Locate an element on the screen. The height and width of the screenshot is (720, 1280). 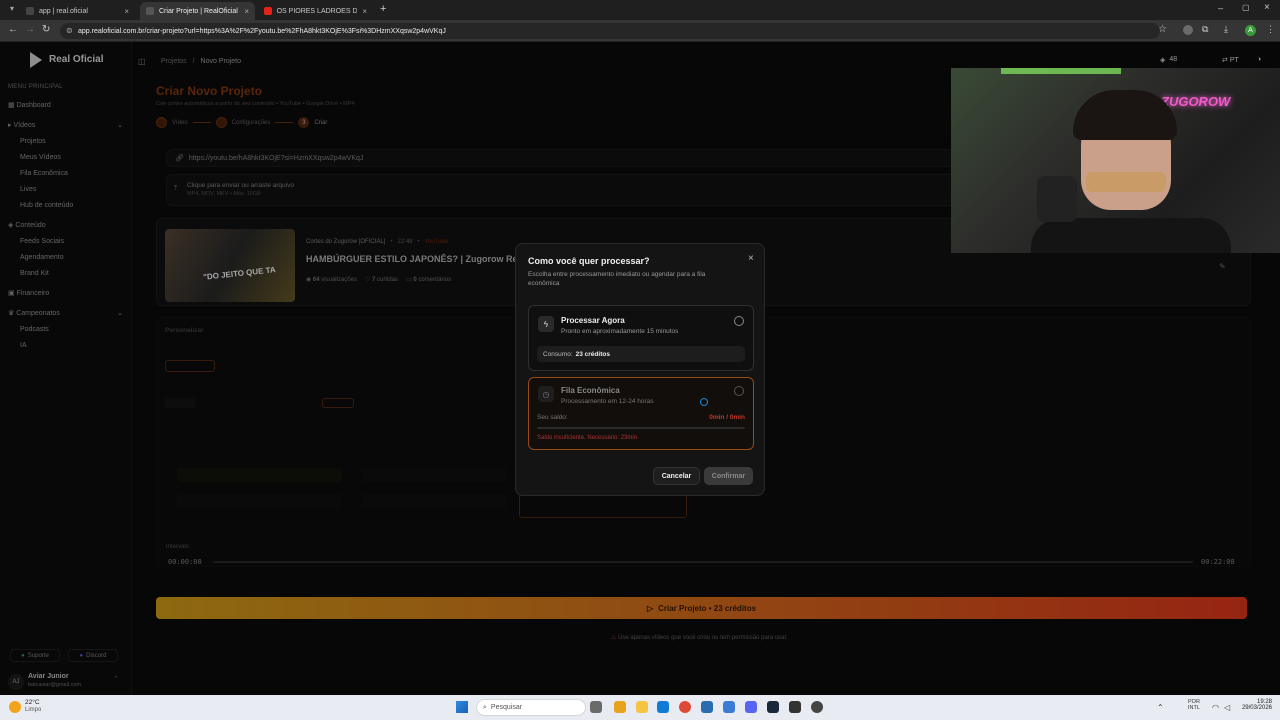
tab-criar-projeto: Criar Projeto | RealOficial × is located at coordinates (197, 11).